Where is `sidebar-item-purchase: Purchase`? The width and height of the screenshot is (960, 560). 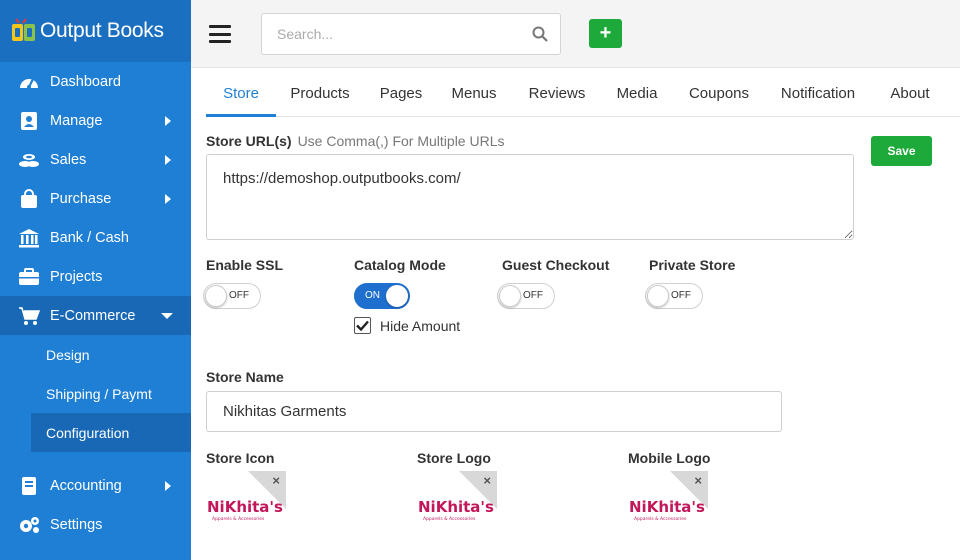 sidebar-item-purchase: Purchase is located at coordinates (95, 198).